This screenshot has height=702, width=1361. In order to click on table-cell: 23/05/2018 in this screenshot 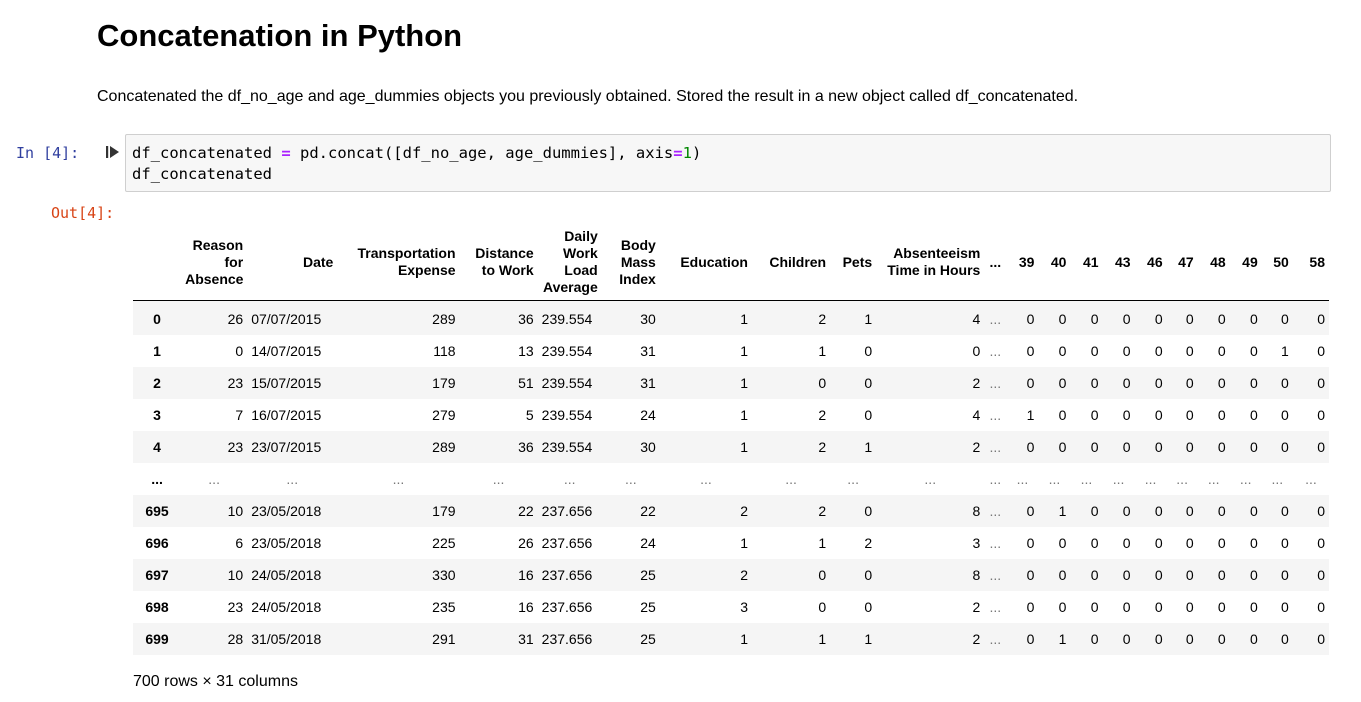, I will do `click(286, 511)`.